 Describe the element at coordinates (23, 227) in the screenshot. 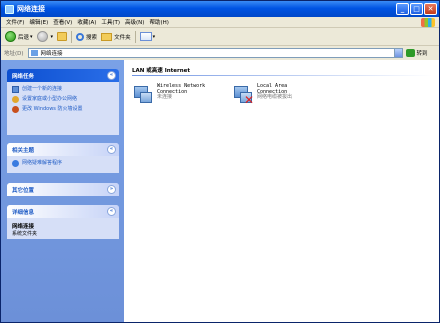

I see `details-name: 网络连接` at that location.